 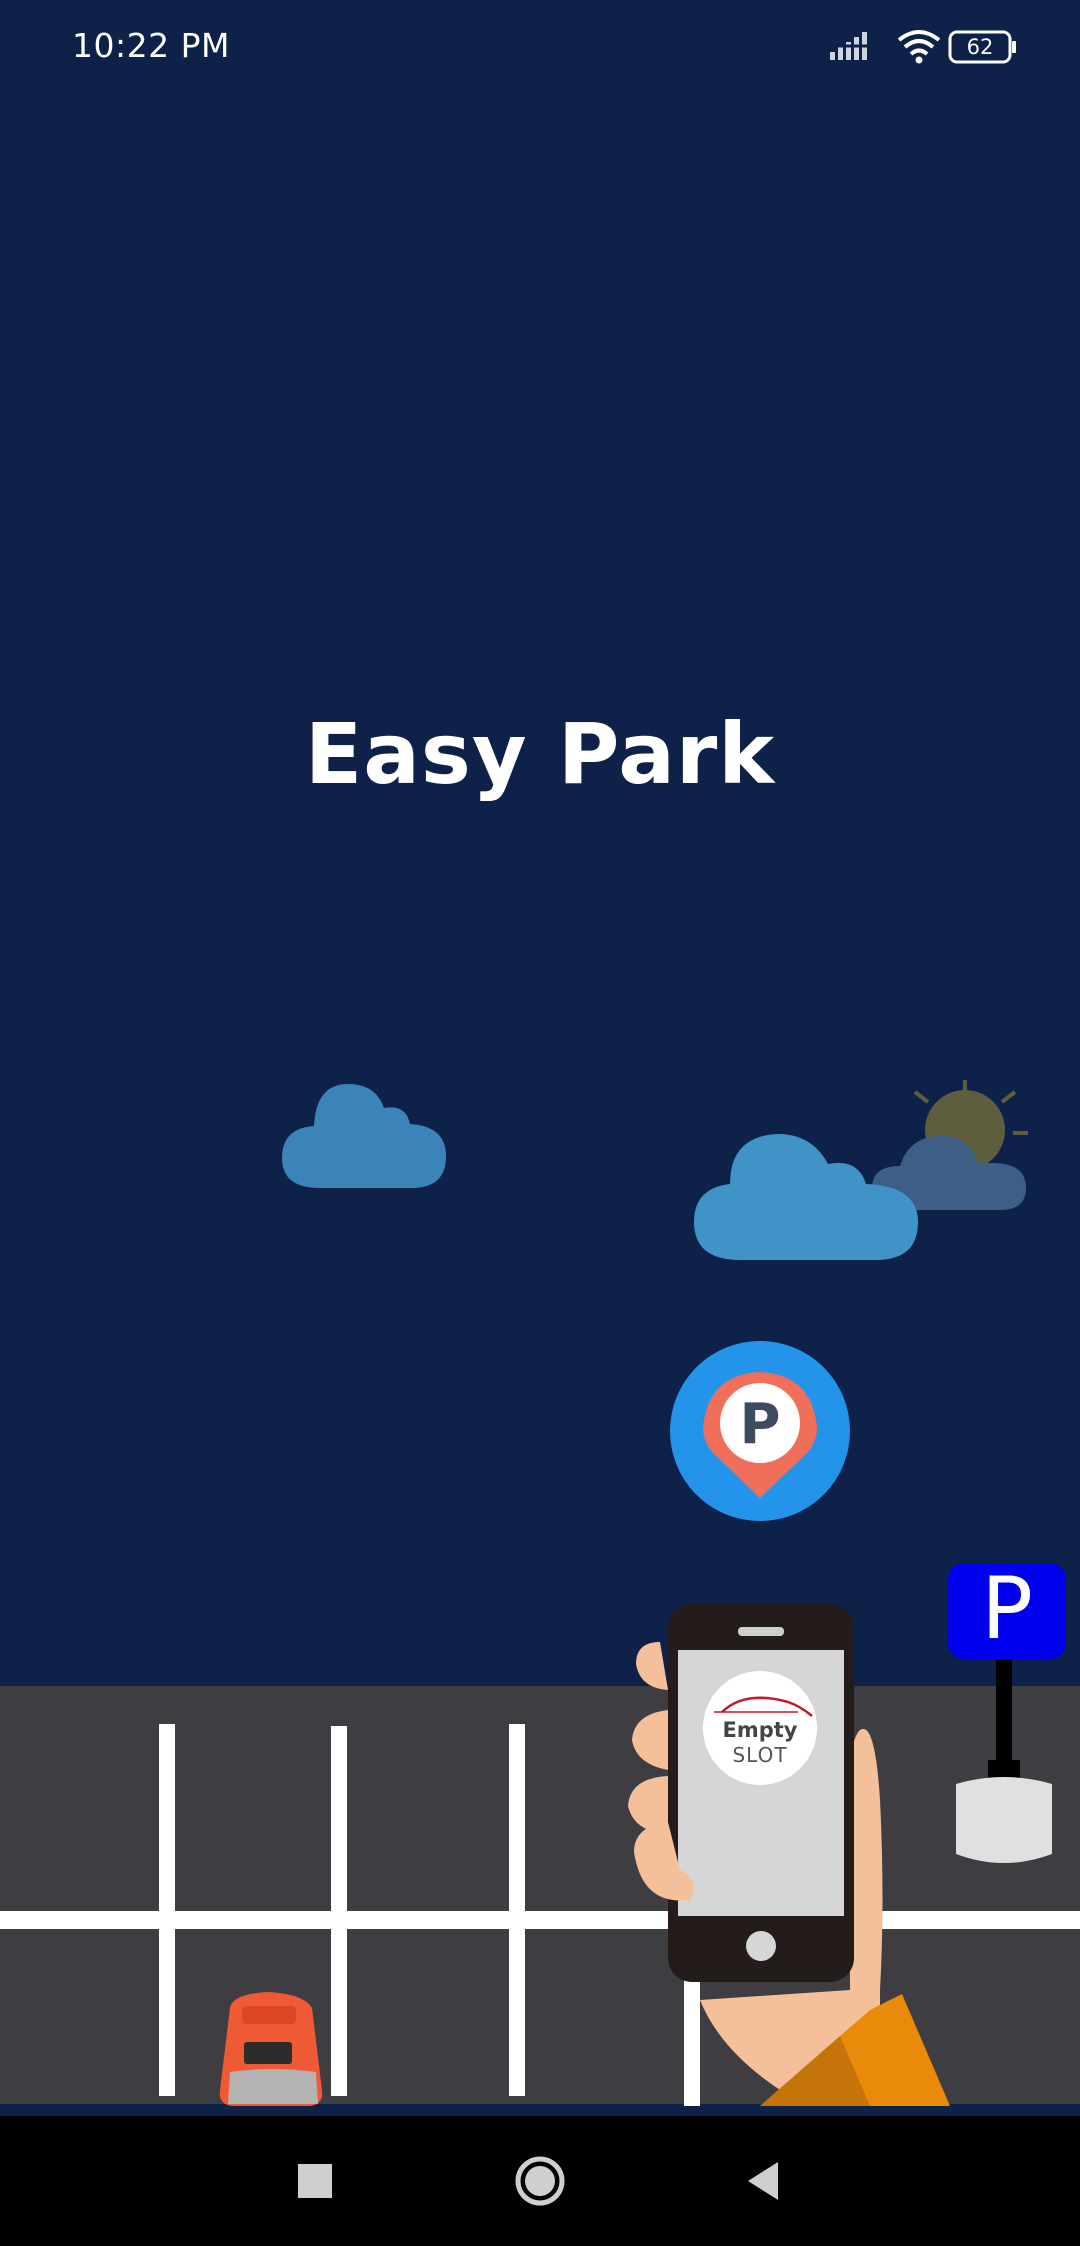 What do you see at coordinates (765, 2181) in the screenshot?
I see `back-triangle-icon` at bounding box center [765, 2181].